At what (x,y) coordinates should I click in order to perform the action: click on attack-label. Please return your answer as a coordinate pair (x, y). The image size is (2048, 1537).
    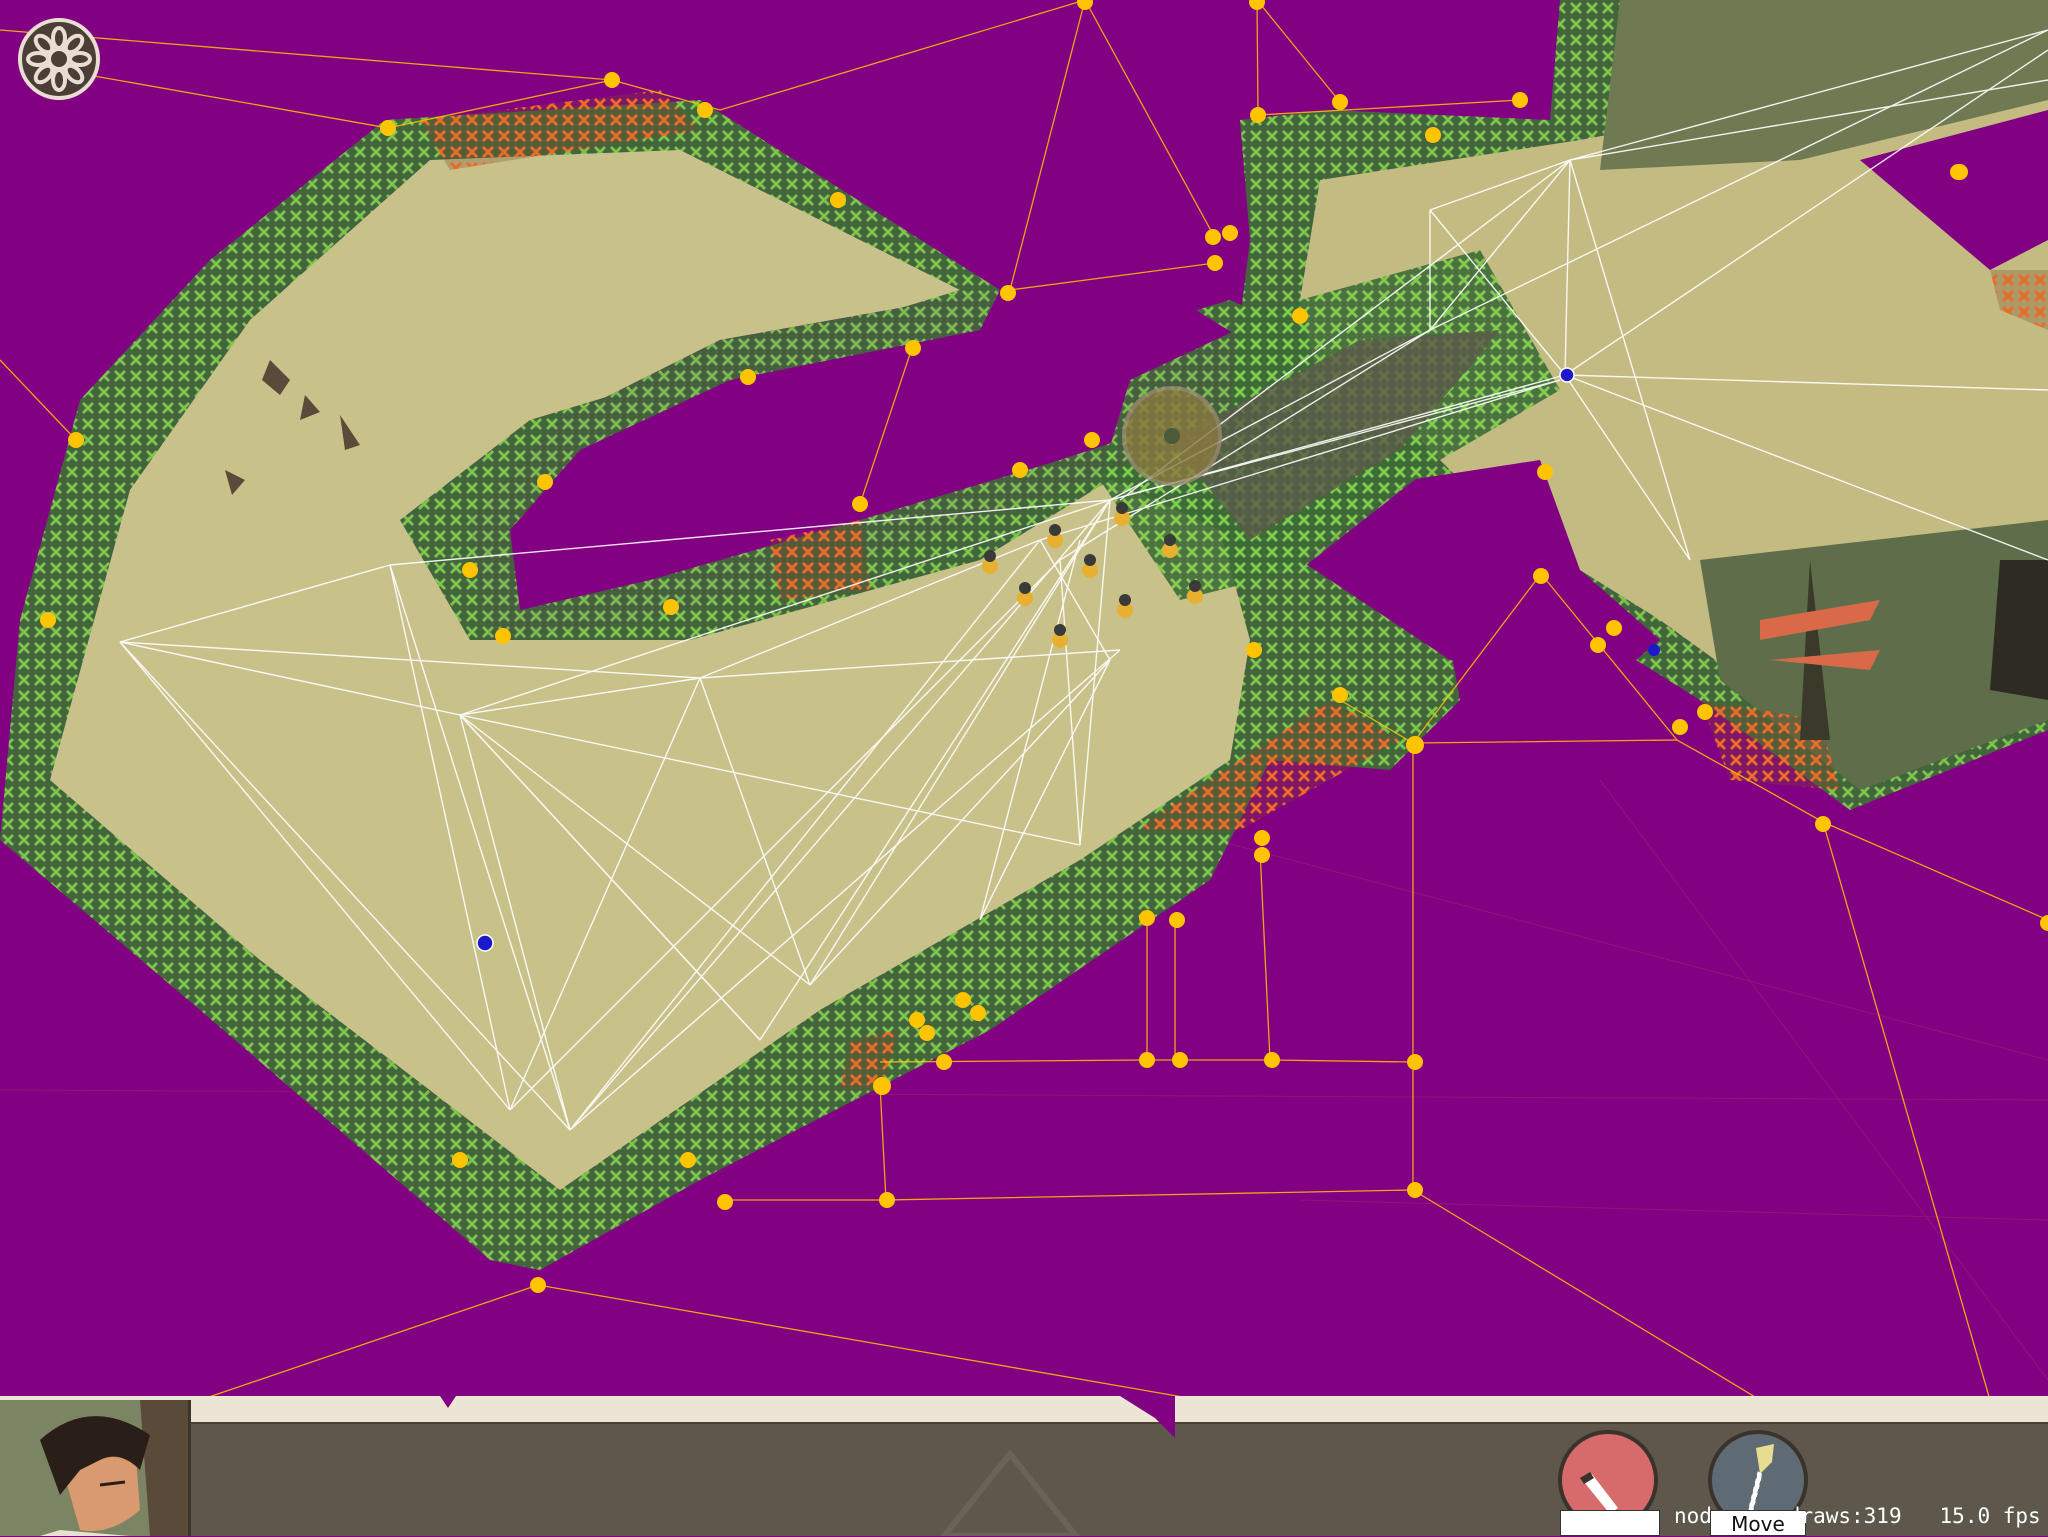
    Looking at the image, I should click on (1610, 1523).